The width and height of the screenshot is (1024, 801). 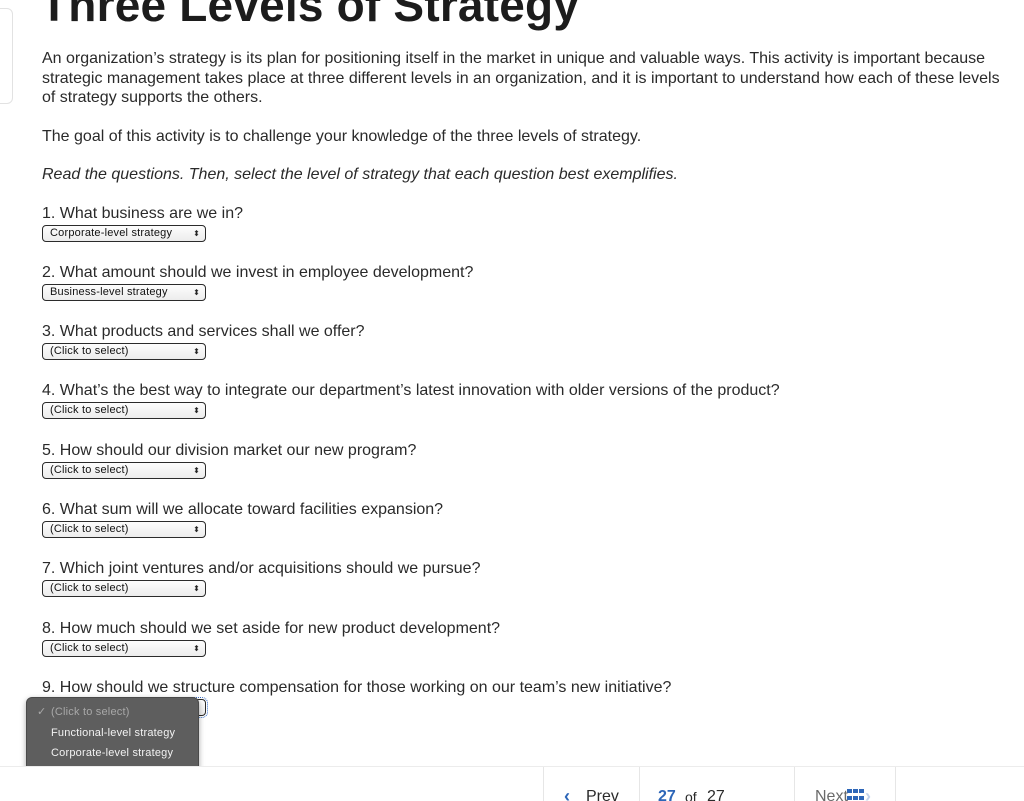 What do you see at coordinates (111, 232) in the screenshot?
I see `select-value: Corporate-level strategy` at bounding box center [111, 232].